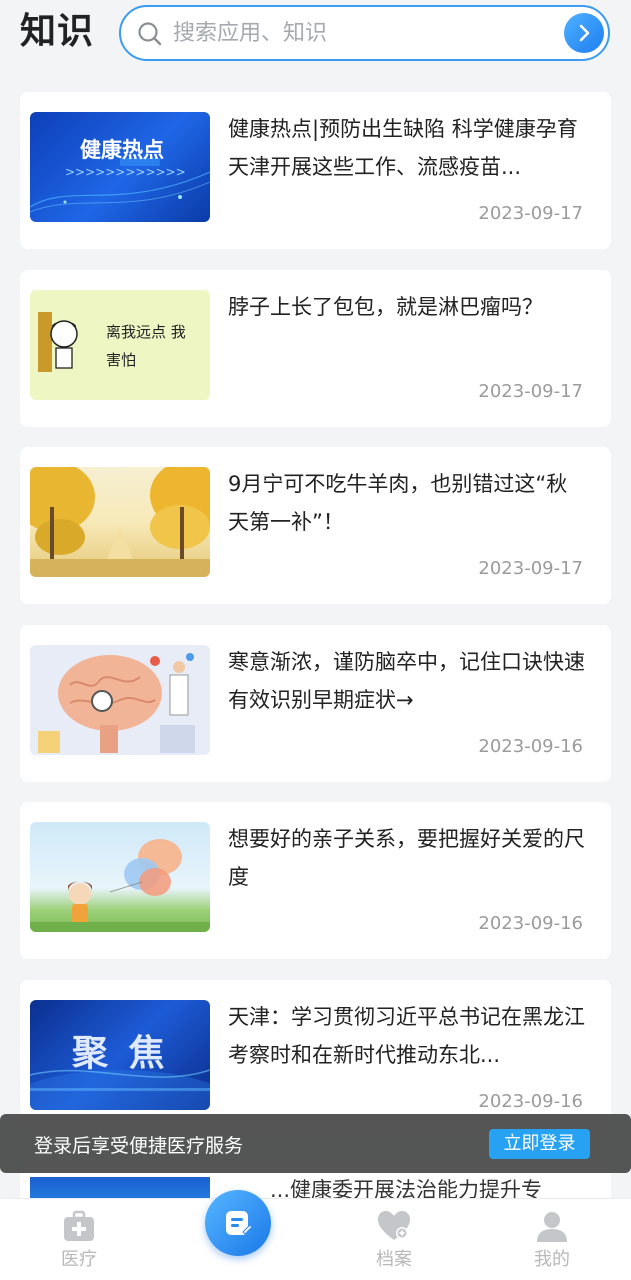 The height and width of the screenshot is (1280, 631). Describe the element at coordinates (394, 1259) in the screenshot. I see `tab-label: 档案` at that location.